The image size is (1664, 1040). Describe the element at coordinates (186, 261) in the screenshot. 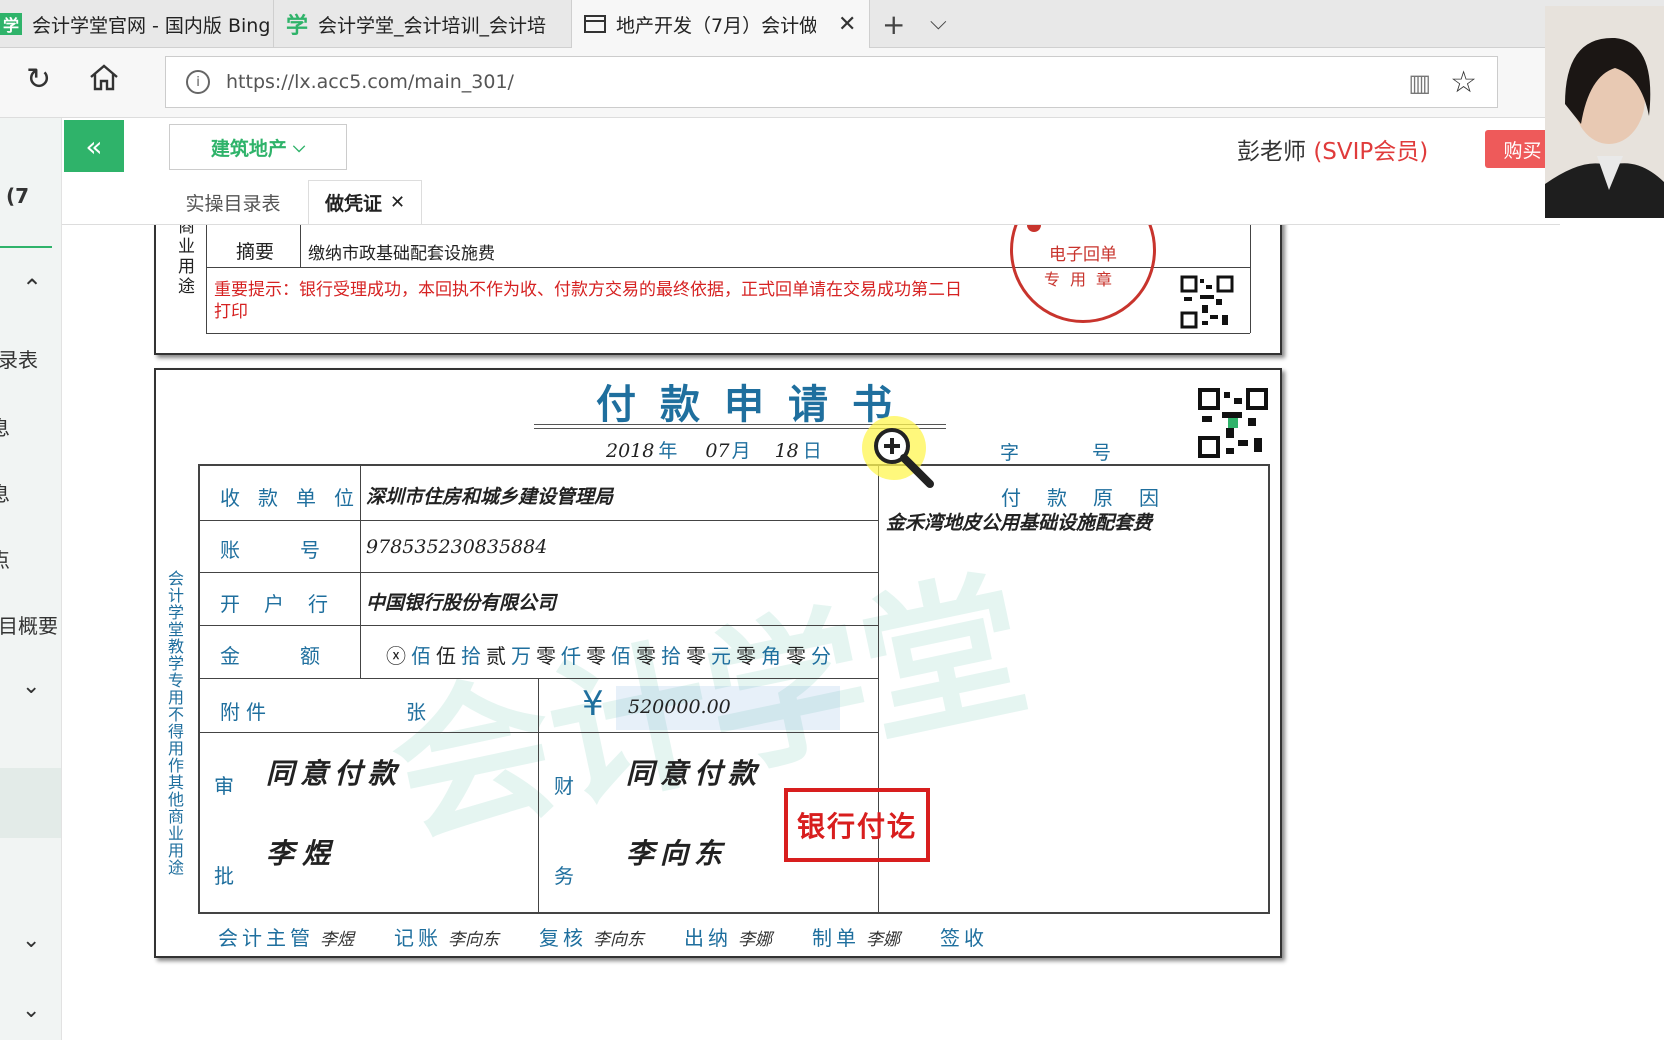

I see `receipt-side-text: 商业用途` at that location.